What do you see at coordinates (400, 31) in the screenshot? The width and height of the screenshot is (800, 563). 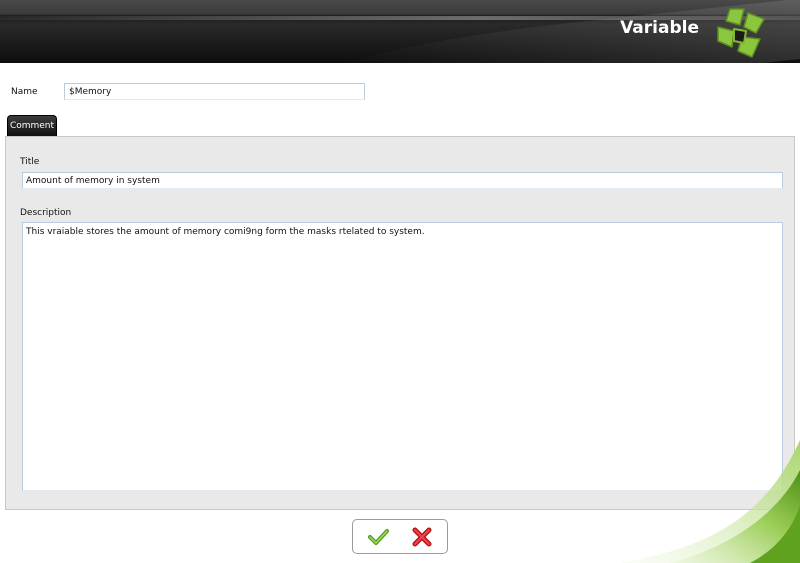 I see `header-banner: Variable` at bounding box center [400, 31].